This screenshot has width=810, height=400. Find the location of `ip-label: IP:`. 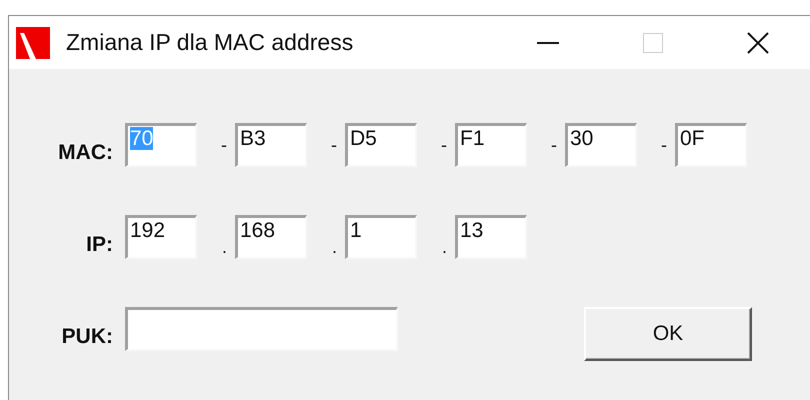

ip-label: IP: is located at coordinates (99, 245).